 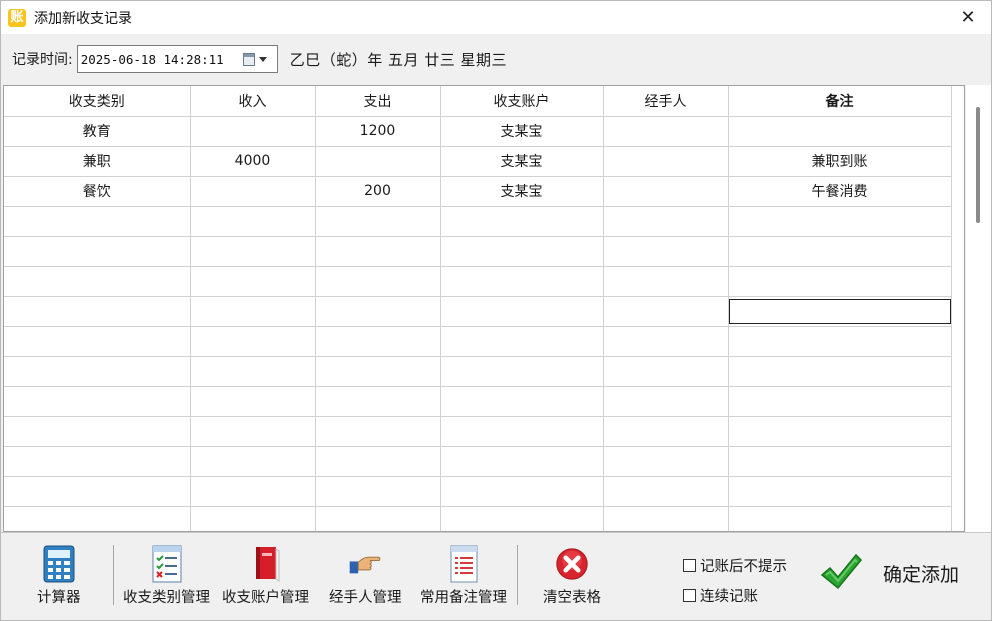 I want to click on account-management-button: 收支账户管理, so click(x=265, y=576).